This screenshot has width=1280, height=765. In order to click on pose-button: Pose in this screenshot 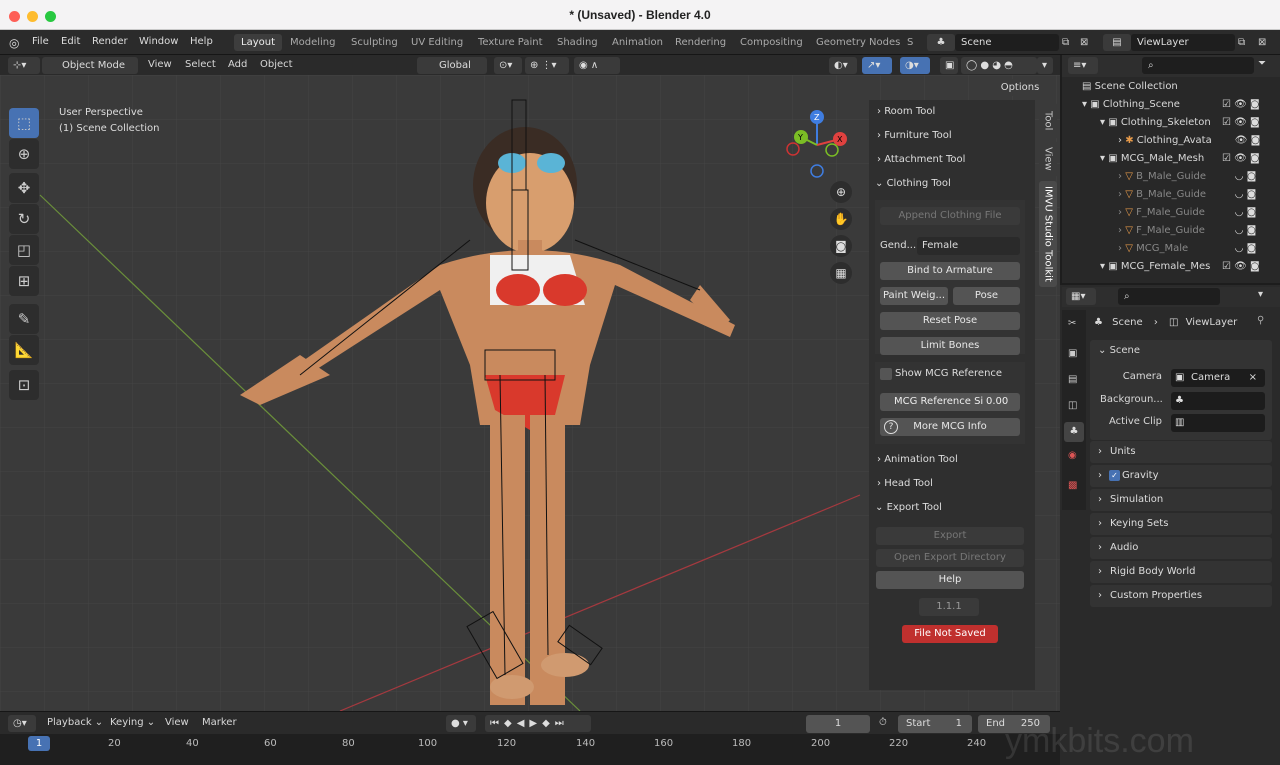, I will do `click(986, 296)`.